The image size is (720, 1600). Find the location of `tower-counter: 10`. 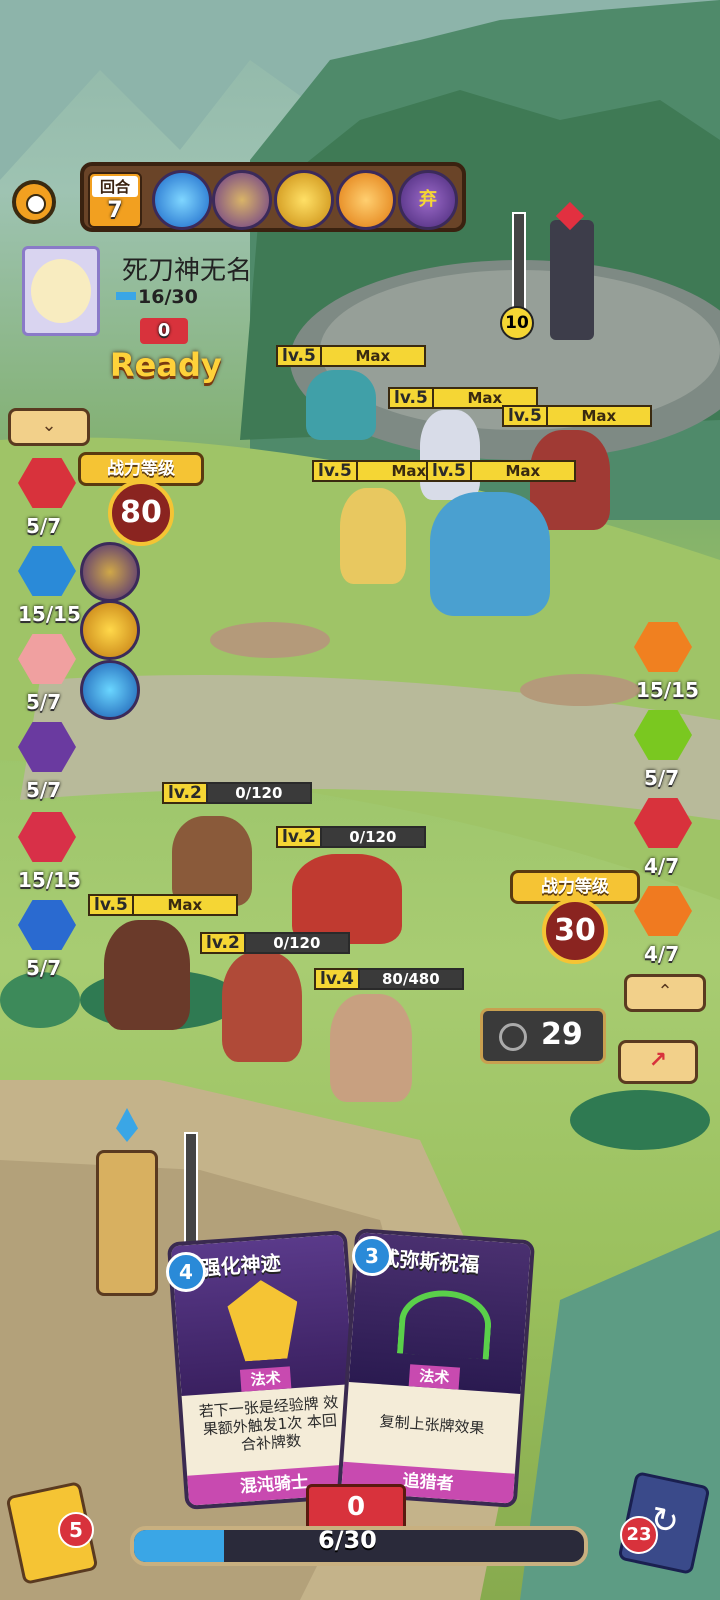

tower-counter: 10 is located at coordinates (517, 323).